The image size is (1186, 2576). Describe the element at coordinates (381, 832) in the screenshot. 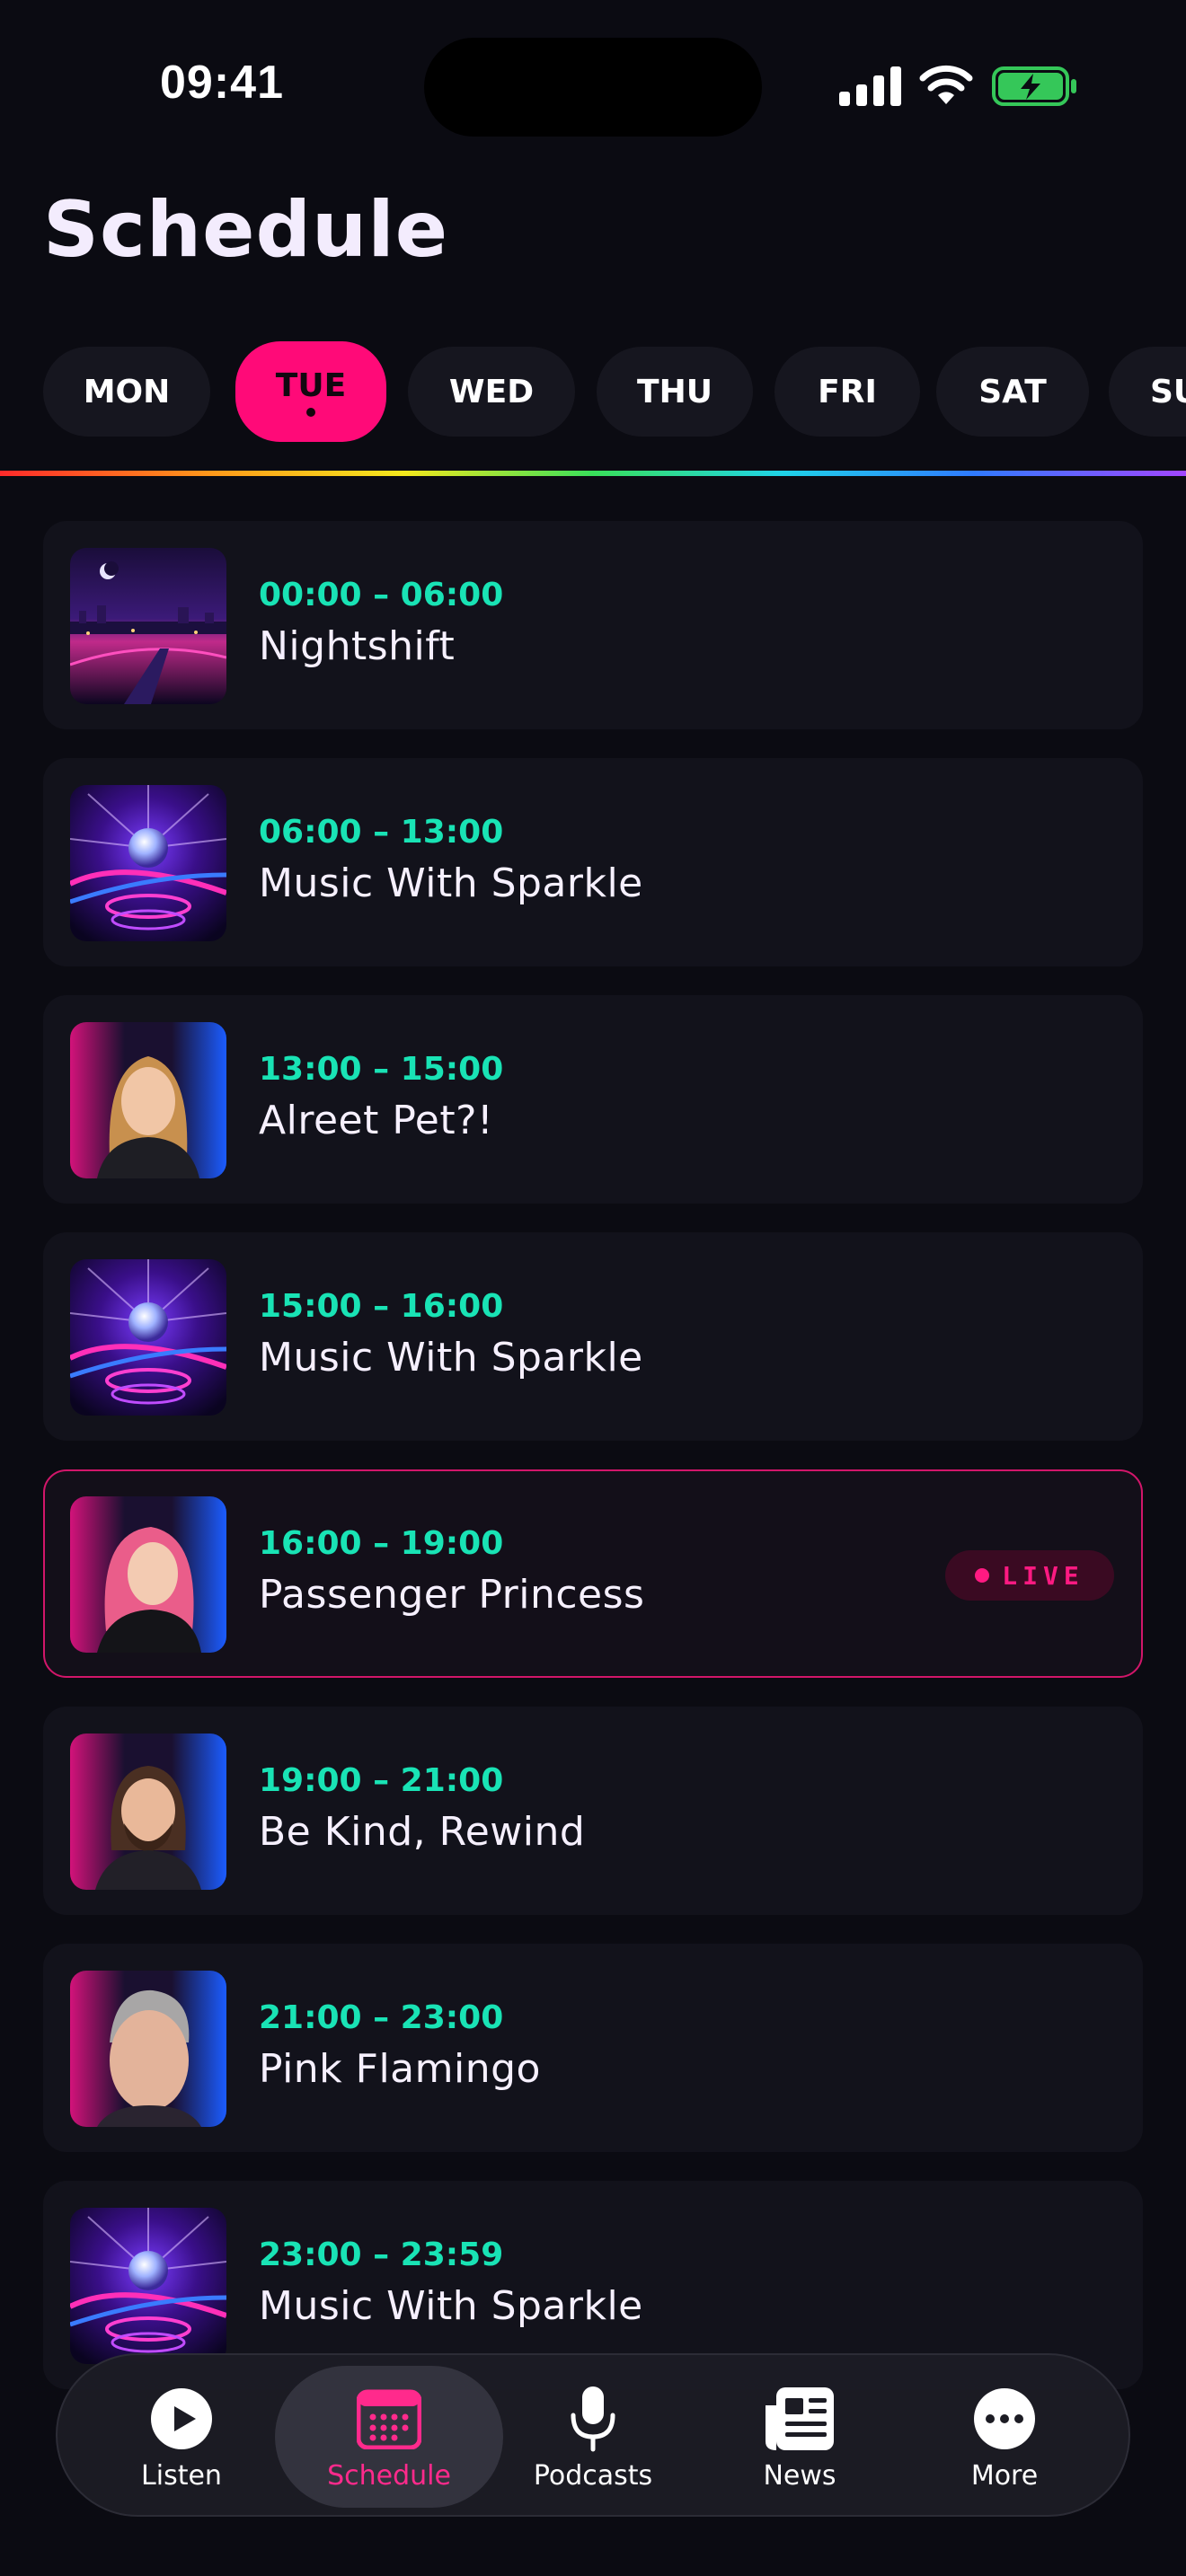

I see `show-time: 06:00 – 13:00` at that location.